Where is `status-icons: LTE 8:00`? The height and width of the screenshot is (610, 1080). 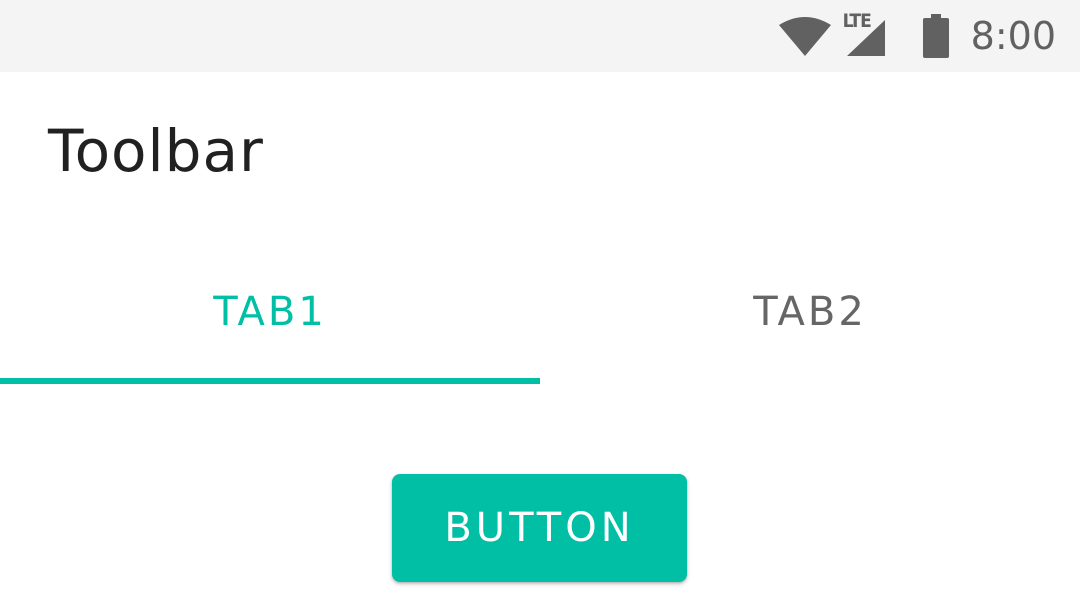 status-icons: LTE 8:00 is located at coordinates (917, 36).